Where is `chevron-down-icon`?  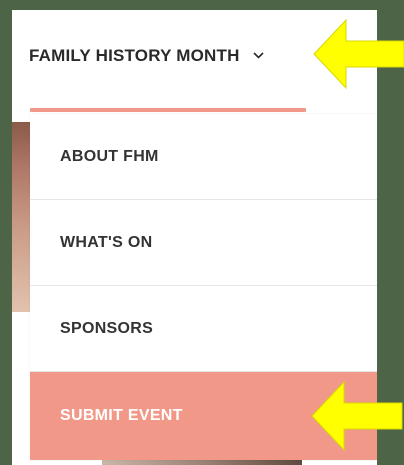
chevron-down-icon is located at coordinates (258, 55).